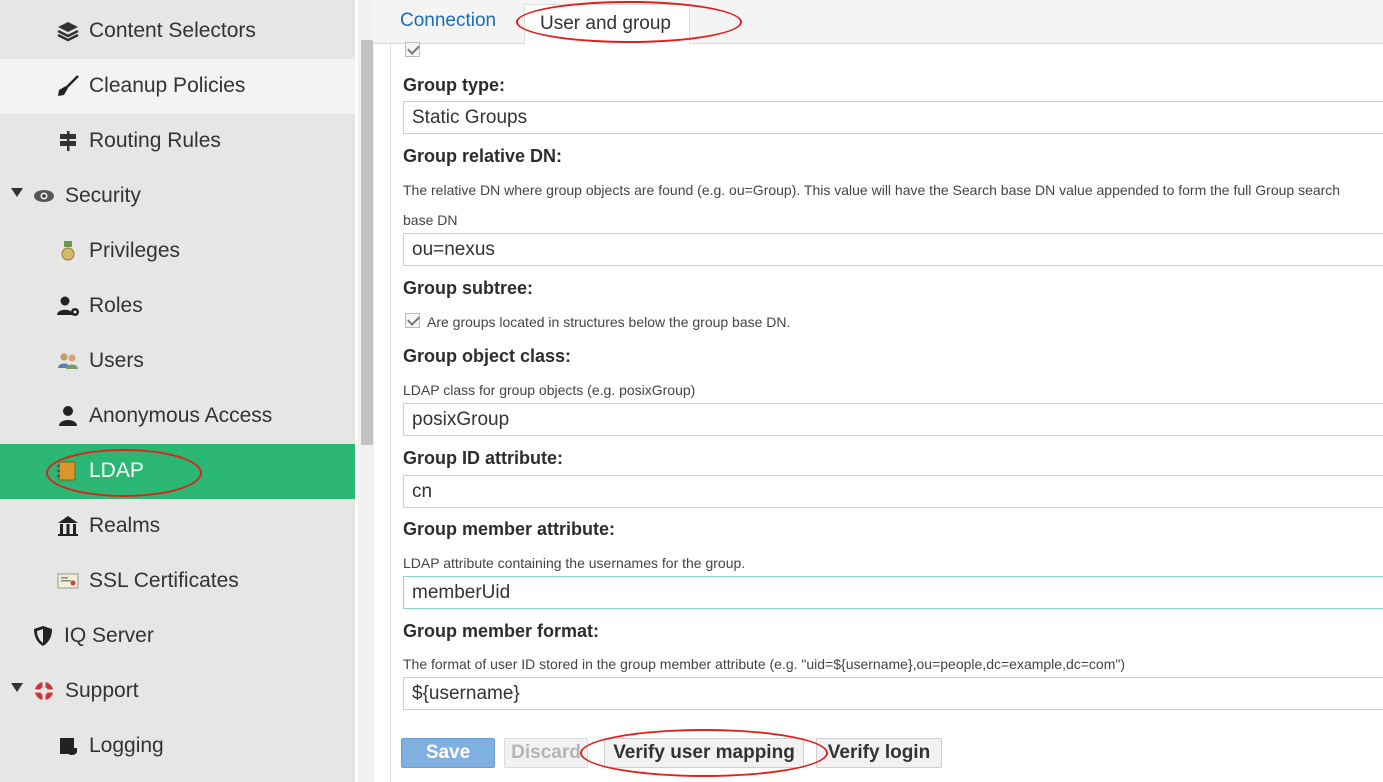 This screenshot has height=782, width=1383. I want to click on tab-bar: Connection User and group, so click(878, 22).